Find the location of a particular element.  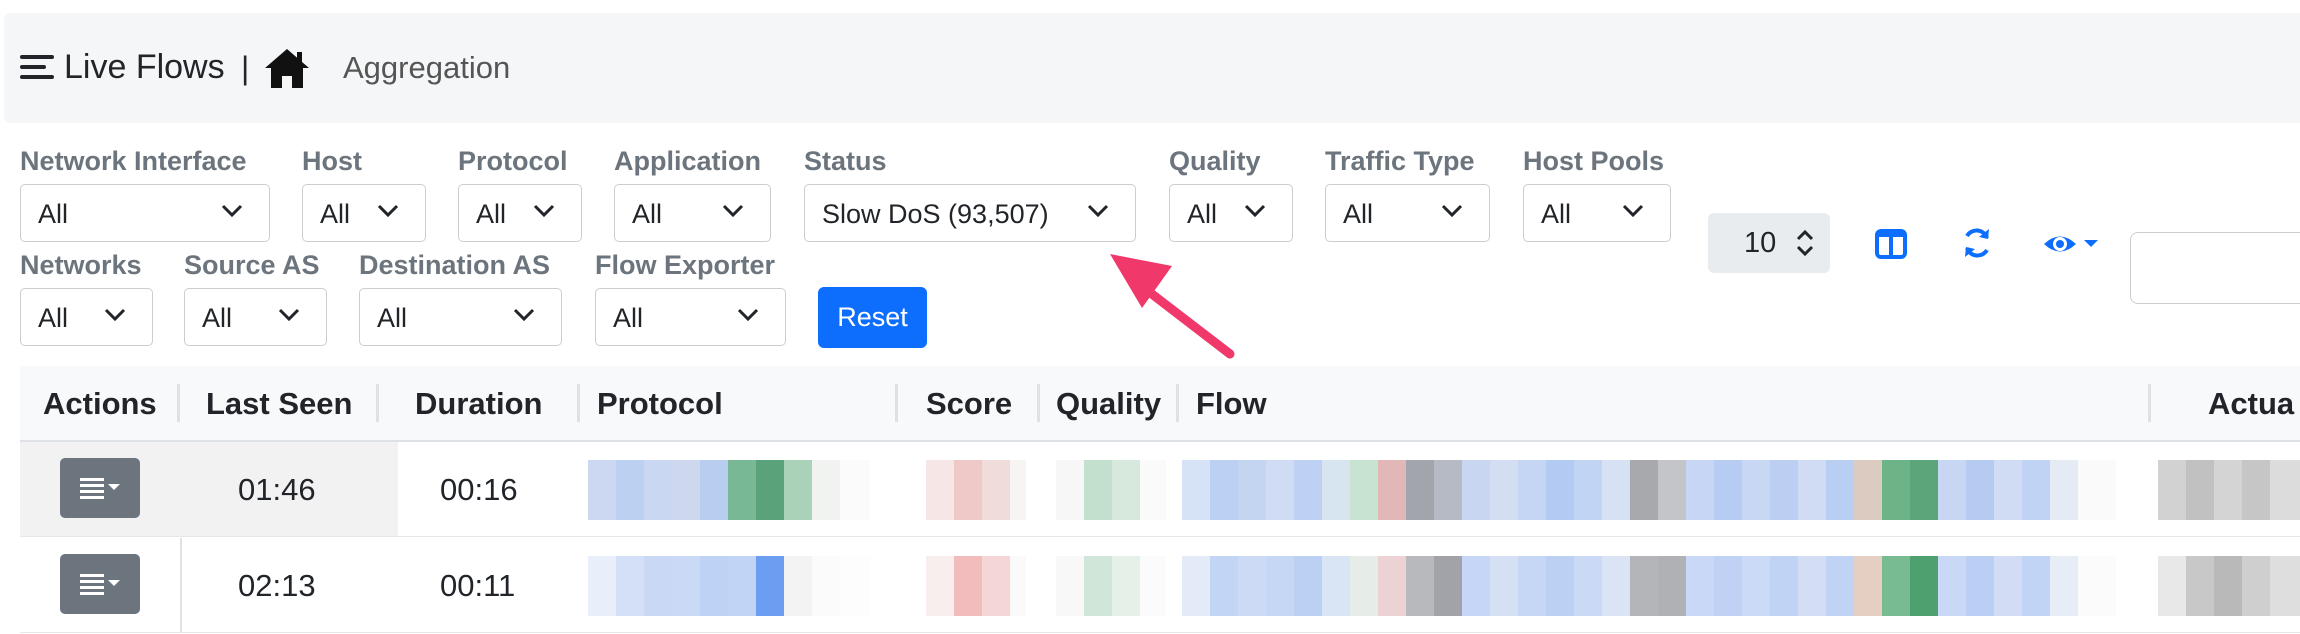

quality-select: All is located at coordinates (1231, 213).